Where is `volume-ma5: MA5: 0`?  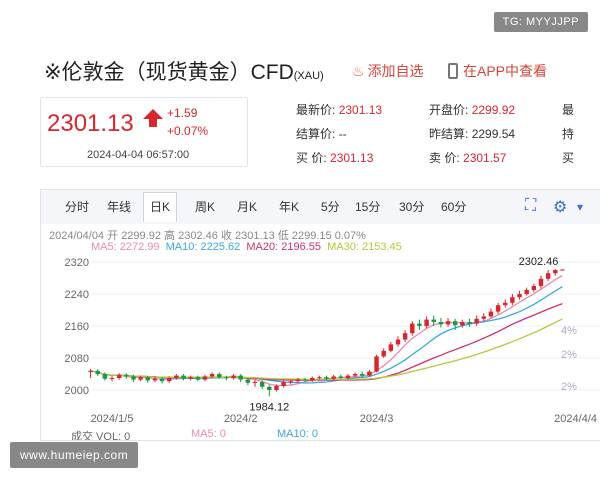 volume-ma5: MA5: 0 is located at coordinates (208, 434).